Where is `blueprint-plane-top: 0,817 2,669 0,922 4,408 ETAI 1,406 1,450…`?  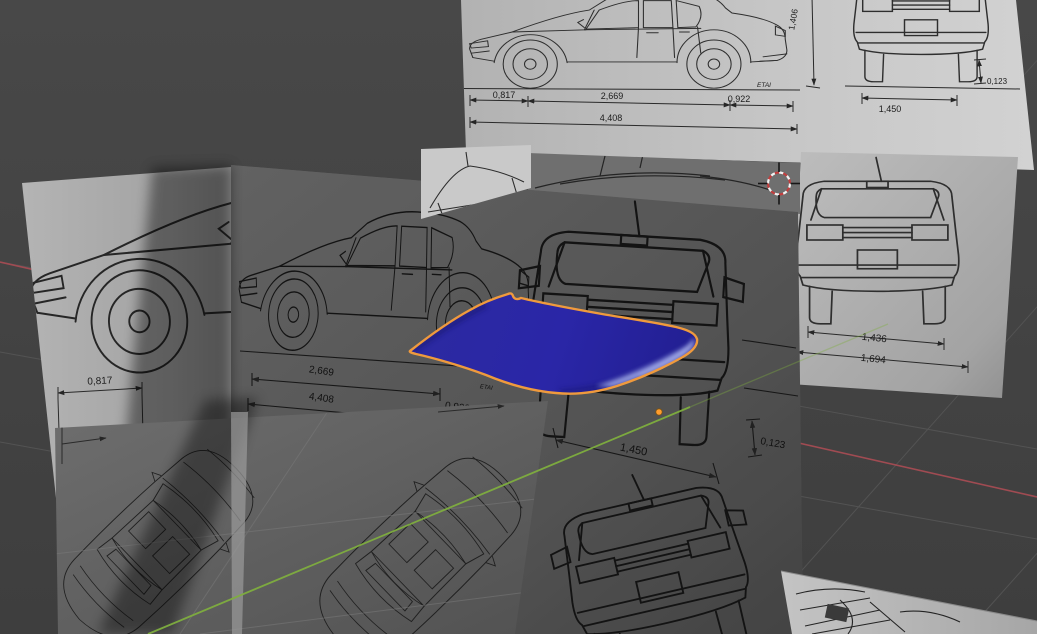
blueprint-plane-top: 0,817 2,669 0,922 4,408 ETAI 1,406 1,450… is located at coordinates (747, 85).